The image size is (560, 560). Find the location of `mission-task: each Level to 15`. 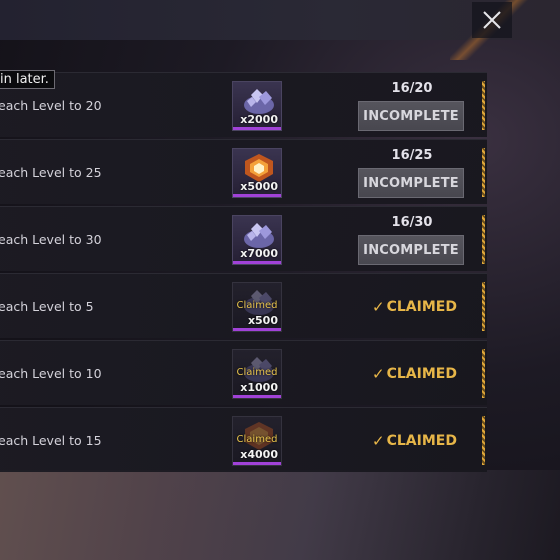

mission-task: each Level to 15 is located at coordinates (51, 440).